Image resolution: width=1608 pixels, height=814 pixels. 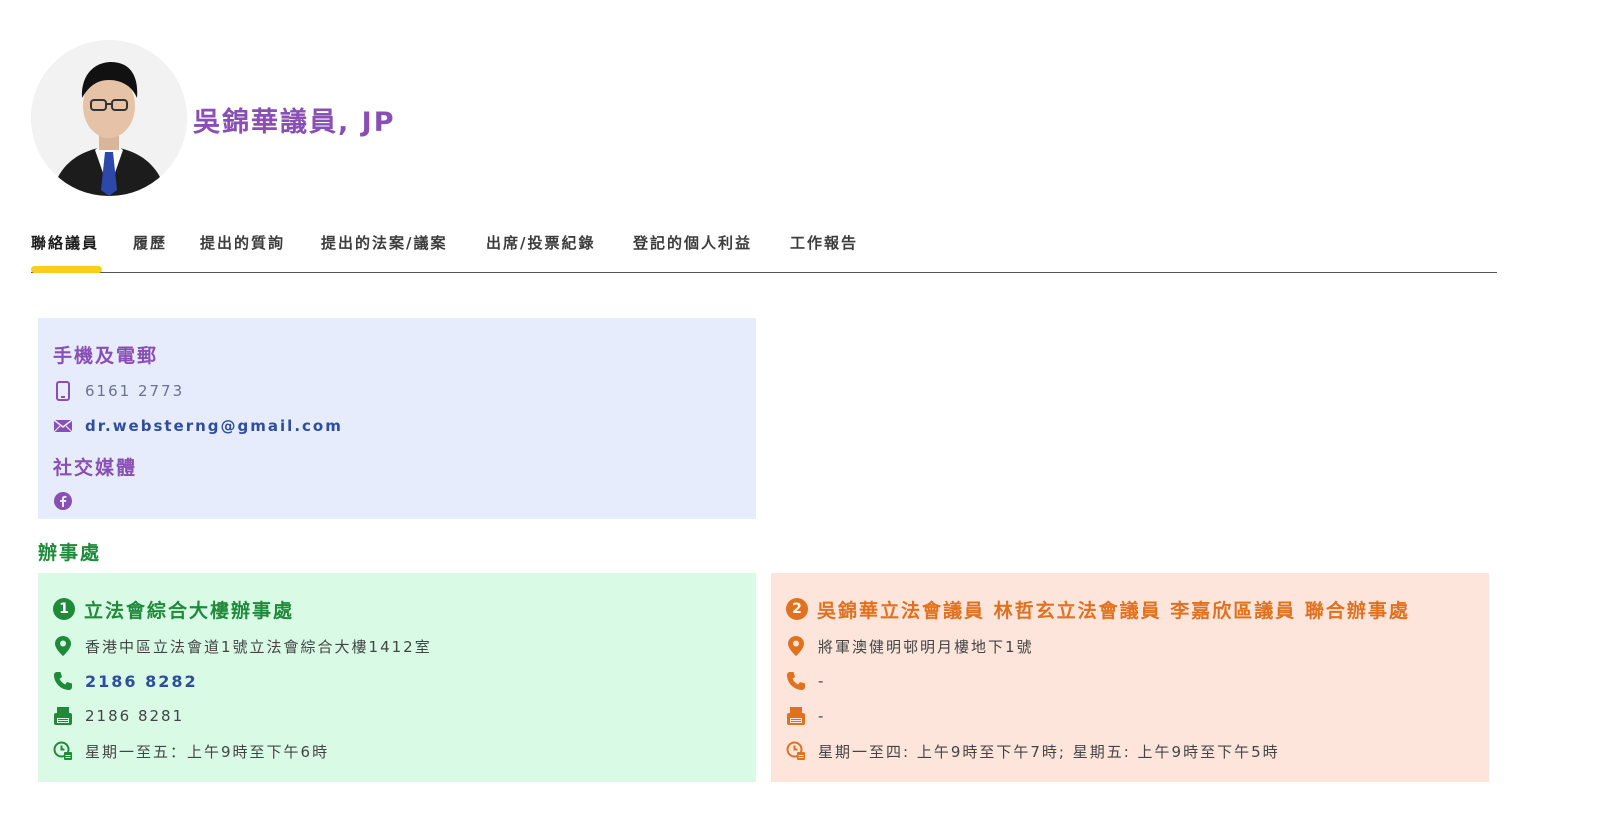 I want to click on hours-row: 星期一至四: 上午9時至下午7時; 星期五: 上午9時至下午5時, so click(x=1033, y=751).